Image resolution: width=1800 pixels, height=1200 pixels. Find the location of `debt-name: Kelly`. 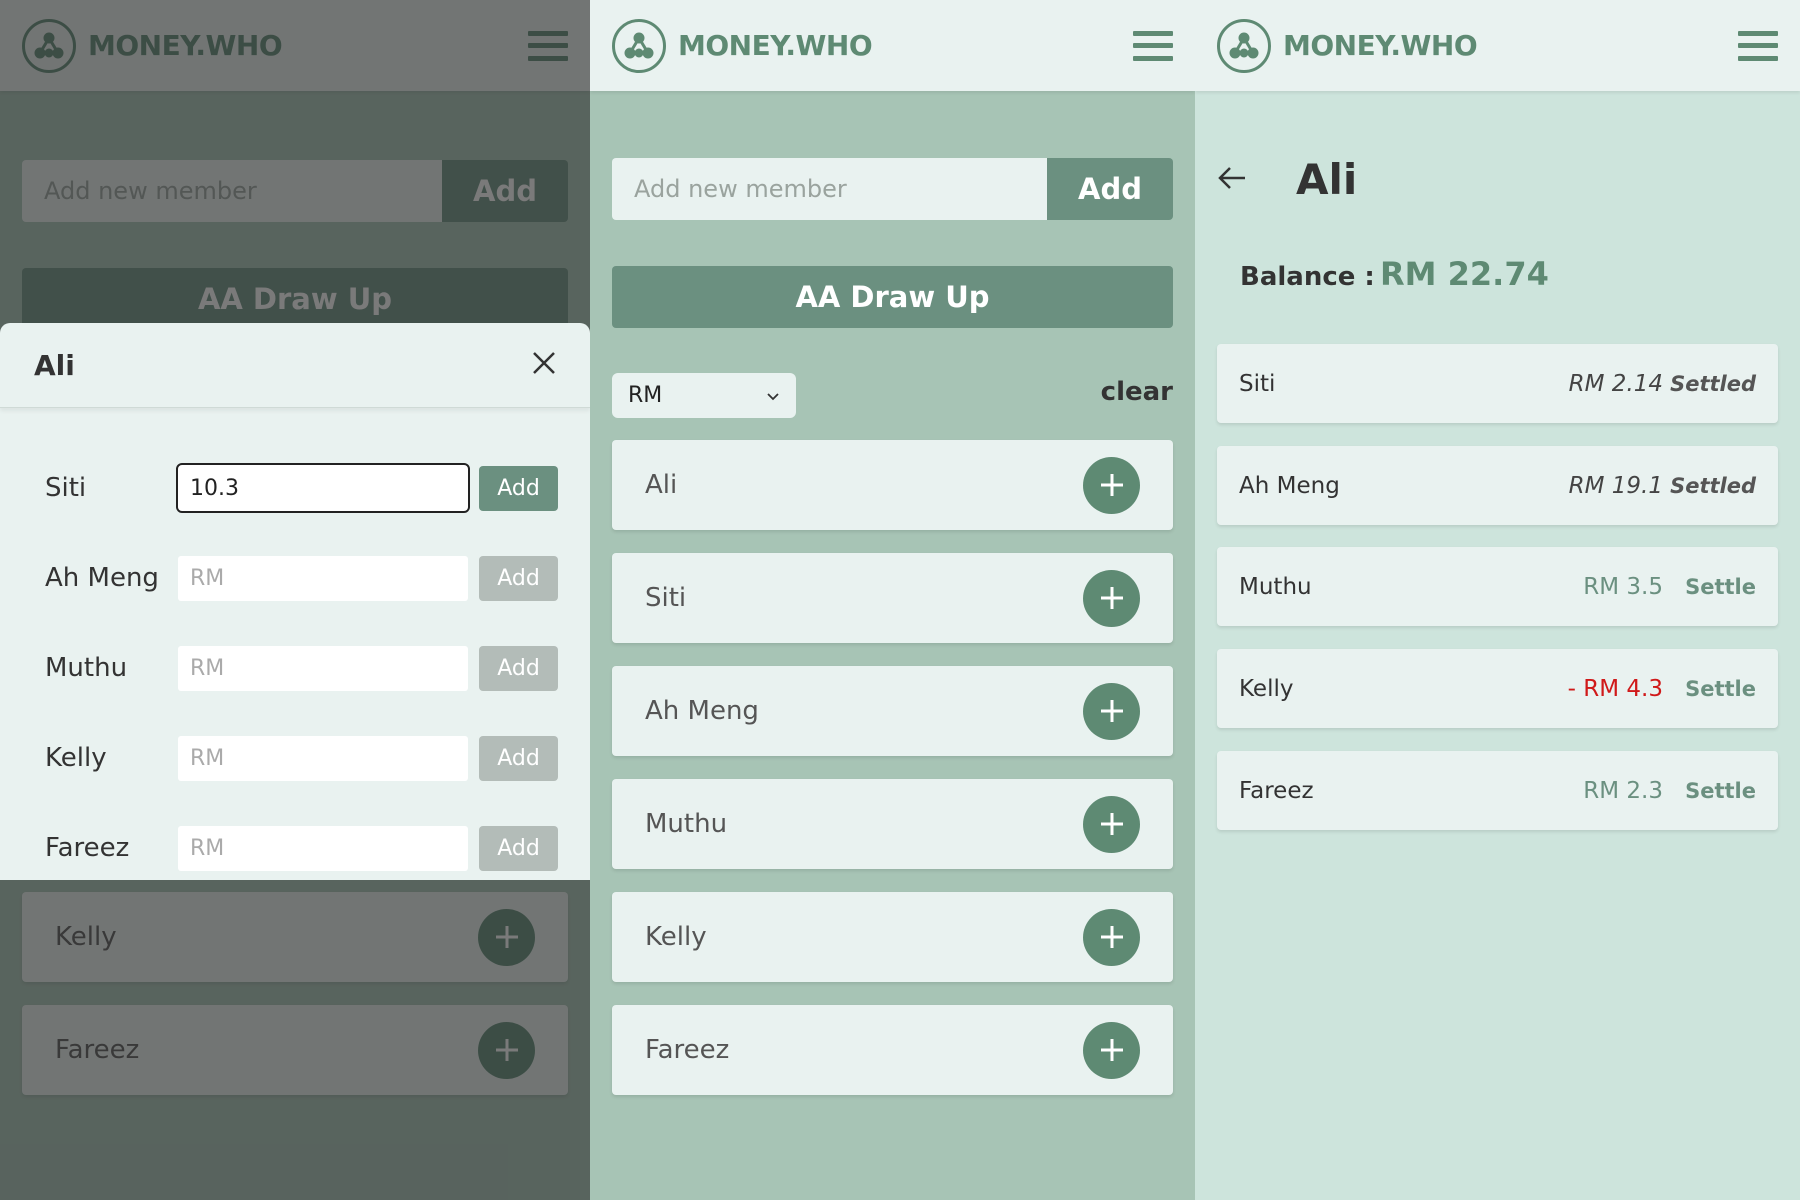

debt-name: Kelly is located at coordinates (1266, 688).